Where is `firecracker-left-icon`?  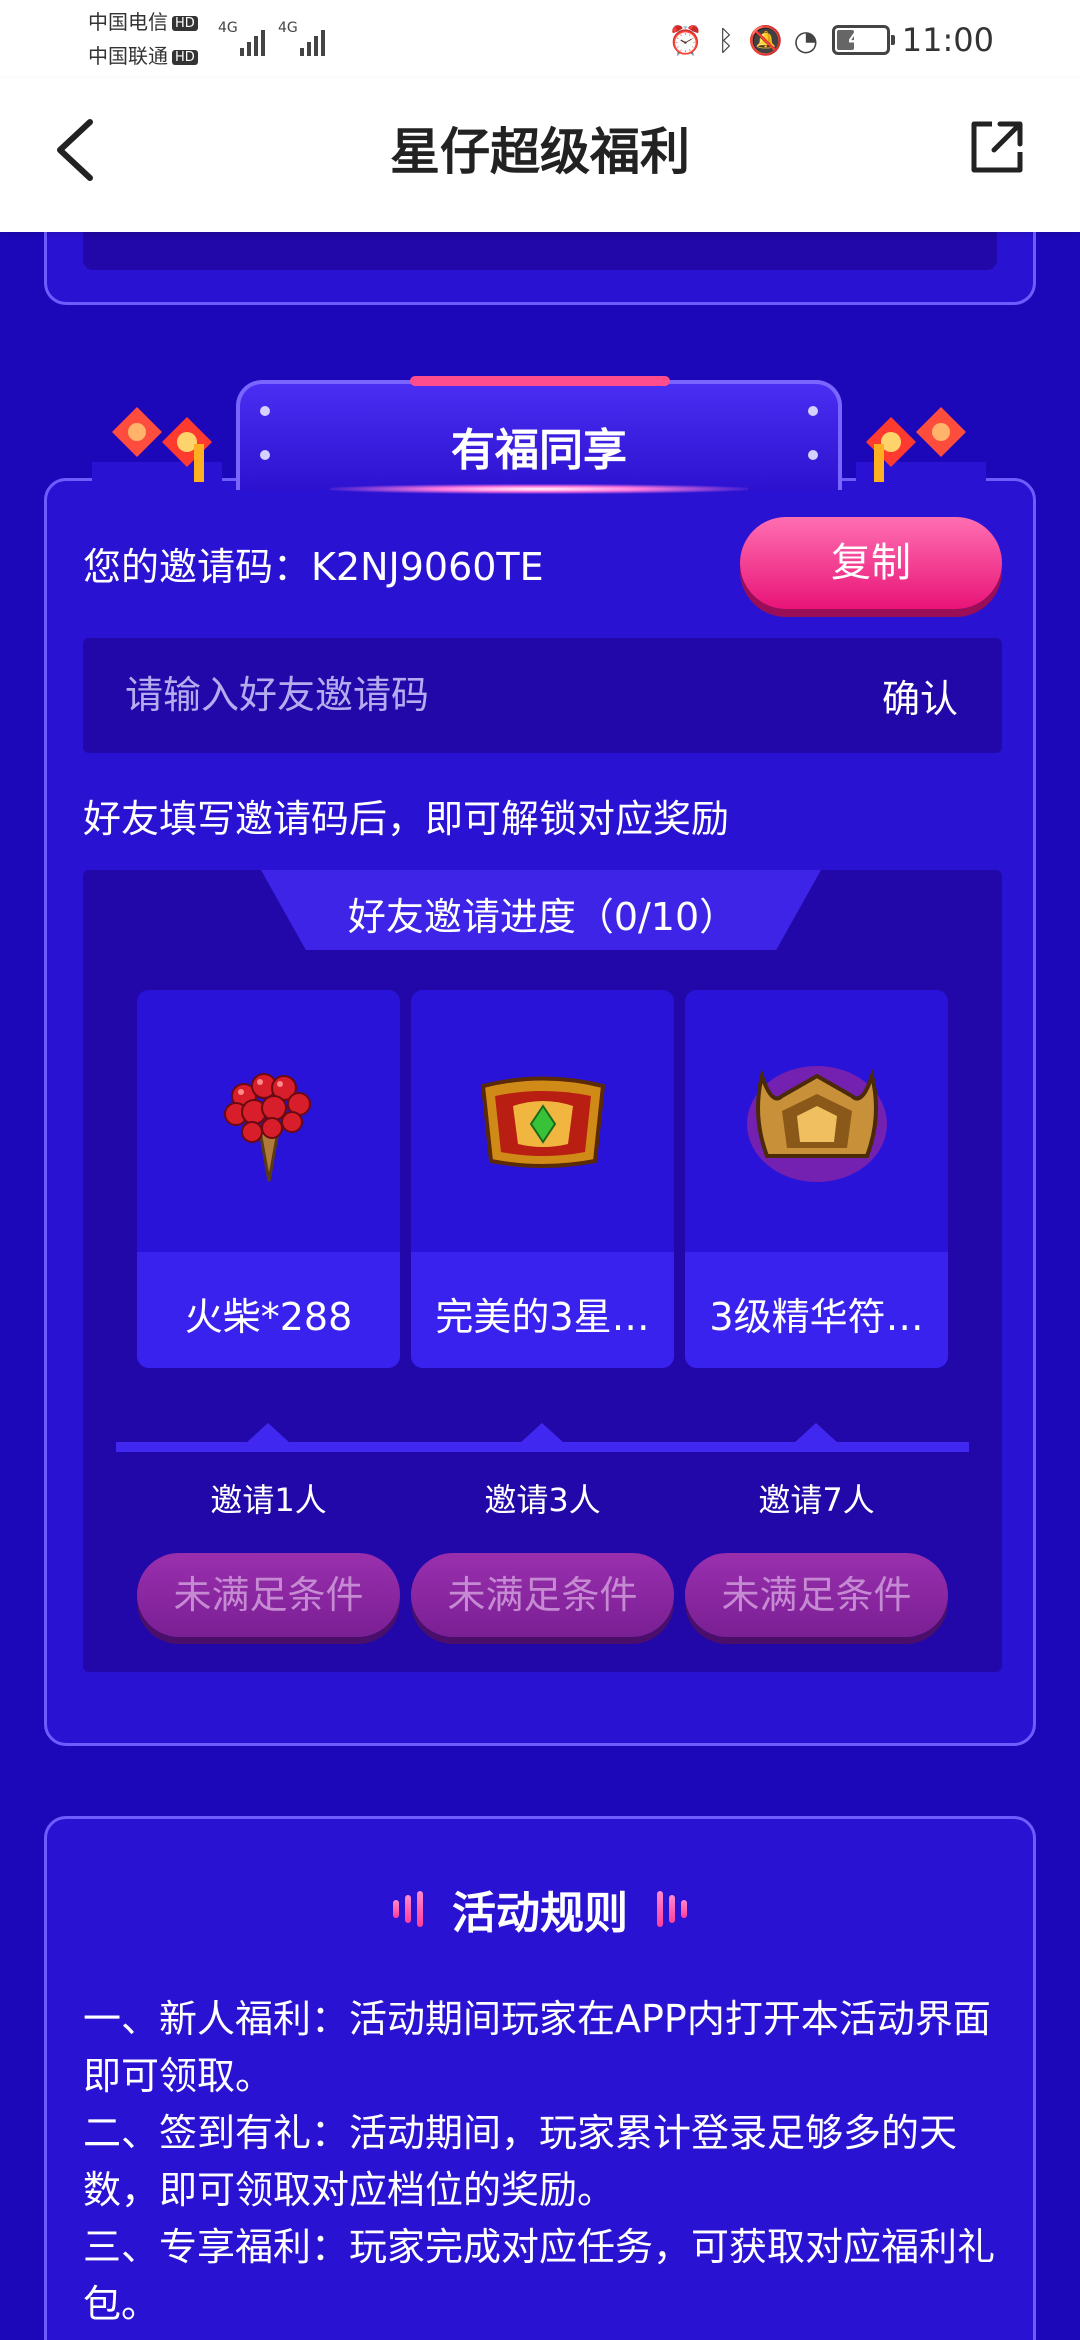 firecracker-left-icon is located at coordinates (157, 444).